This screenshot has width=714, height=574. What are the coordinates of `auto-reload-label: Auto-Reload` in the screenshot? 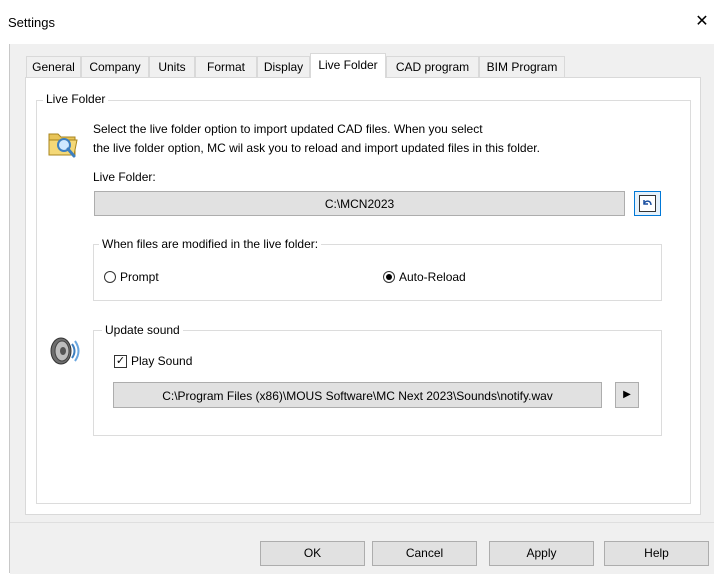 It's located at (432, 277).